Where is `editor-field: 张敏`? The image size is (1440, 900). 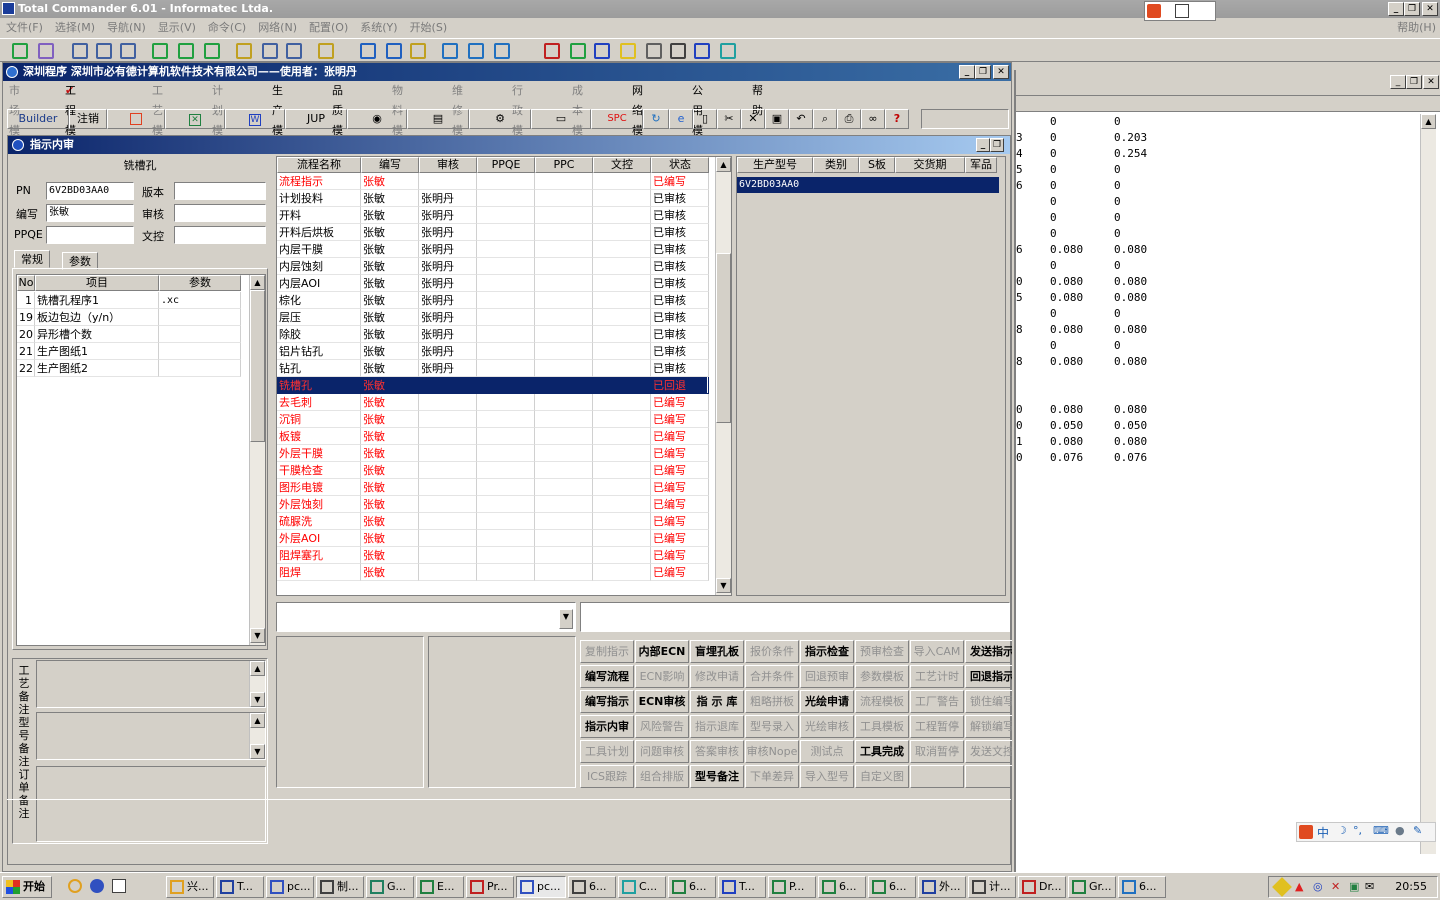
editor-field: 张敏 is located at coordinates (90, 213).